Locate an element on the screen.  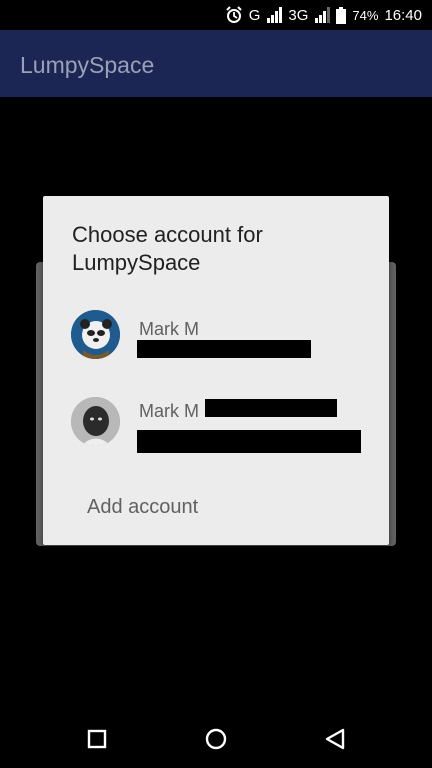
app-bar: LumpySpace is located at coordinates (216, 63).